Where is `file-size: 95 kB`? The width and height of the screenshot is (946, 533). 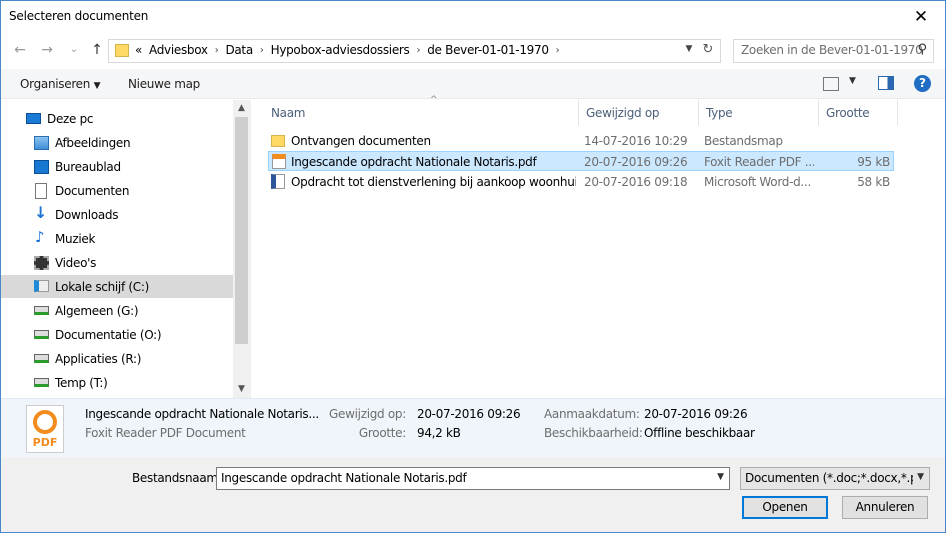 file-size: 95 kB is located at coordinates (873, 162).